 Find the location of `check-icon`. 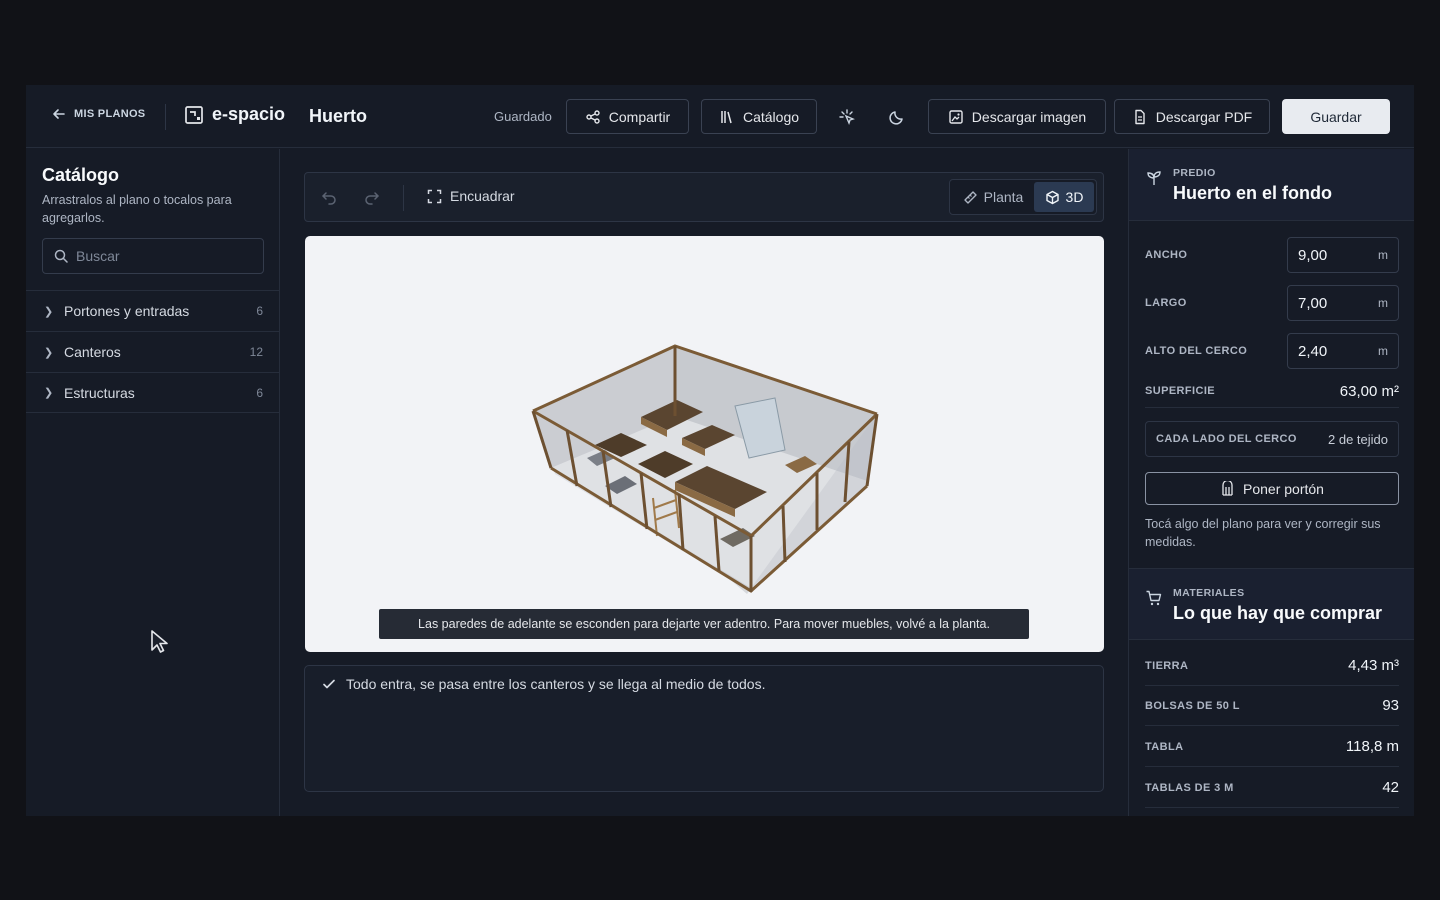

check-icon is located at coordinates (329, 684).